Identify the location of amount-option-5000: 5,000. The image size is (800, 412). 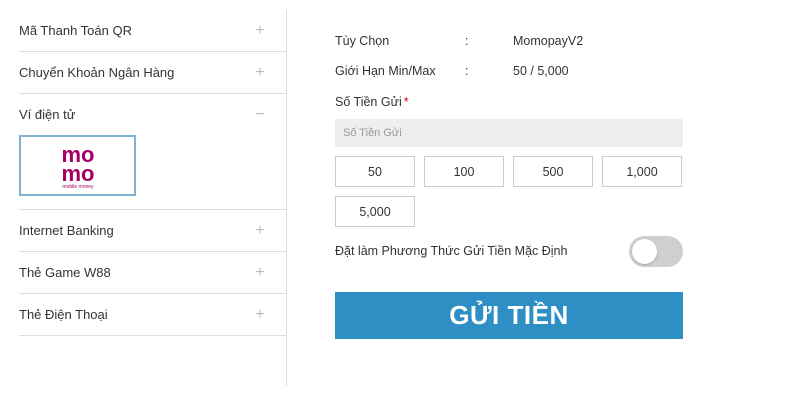
(375, 211).